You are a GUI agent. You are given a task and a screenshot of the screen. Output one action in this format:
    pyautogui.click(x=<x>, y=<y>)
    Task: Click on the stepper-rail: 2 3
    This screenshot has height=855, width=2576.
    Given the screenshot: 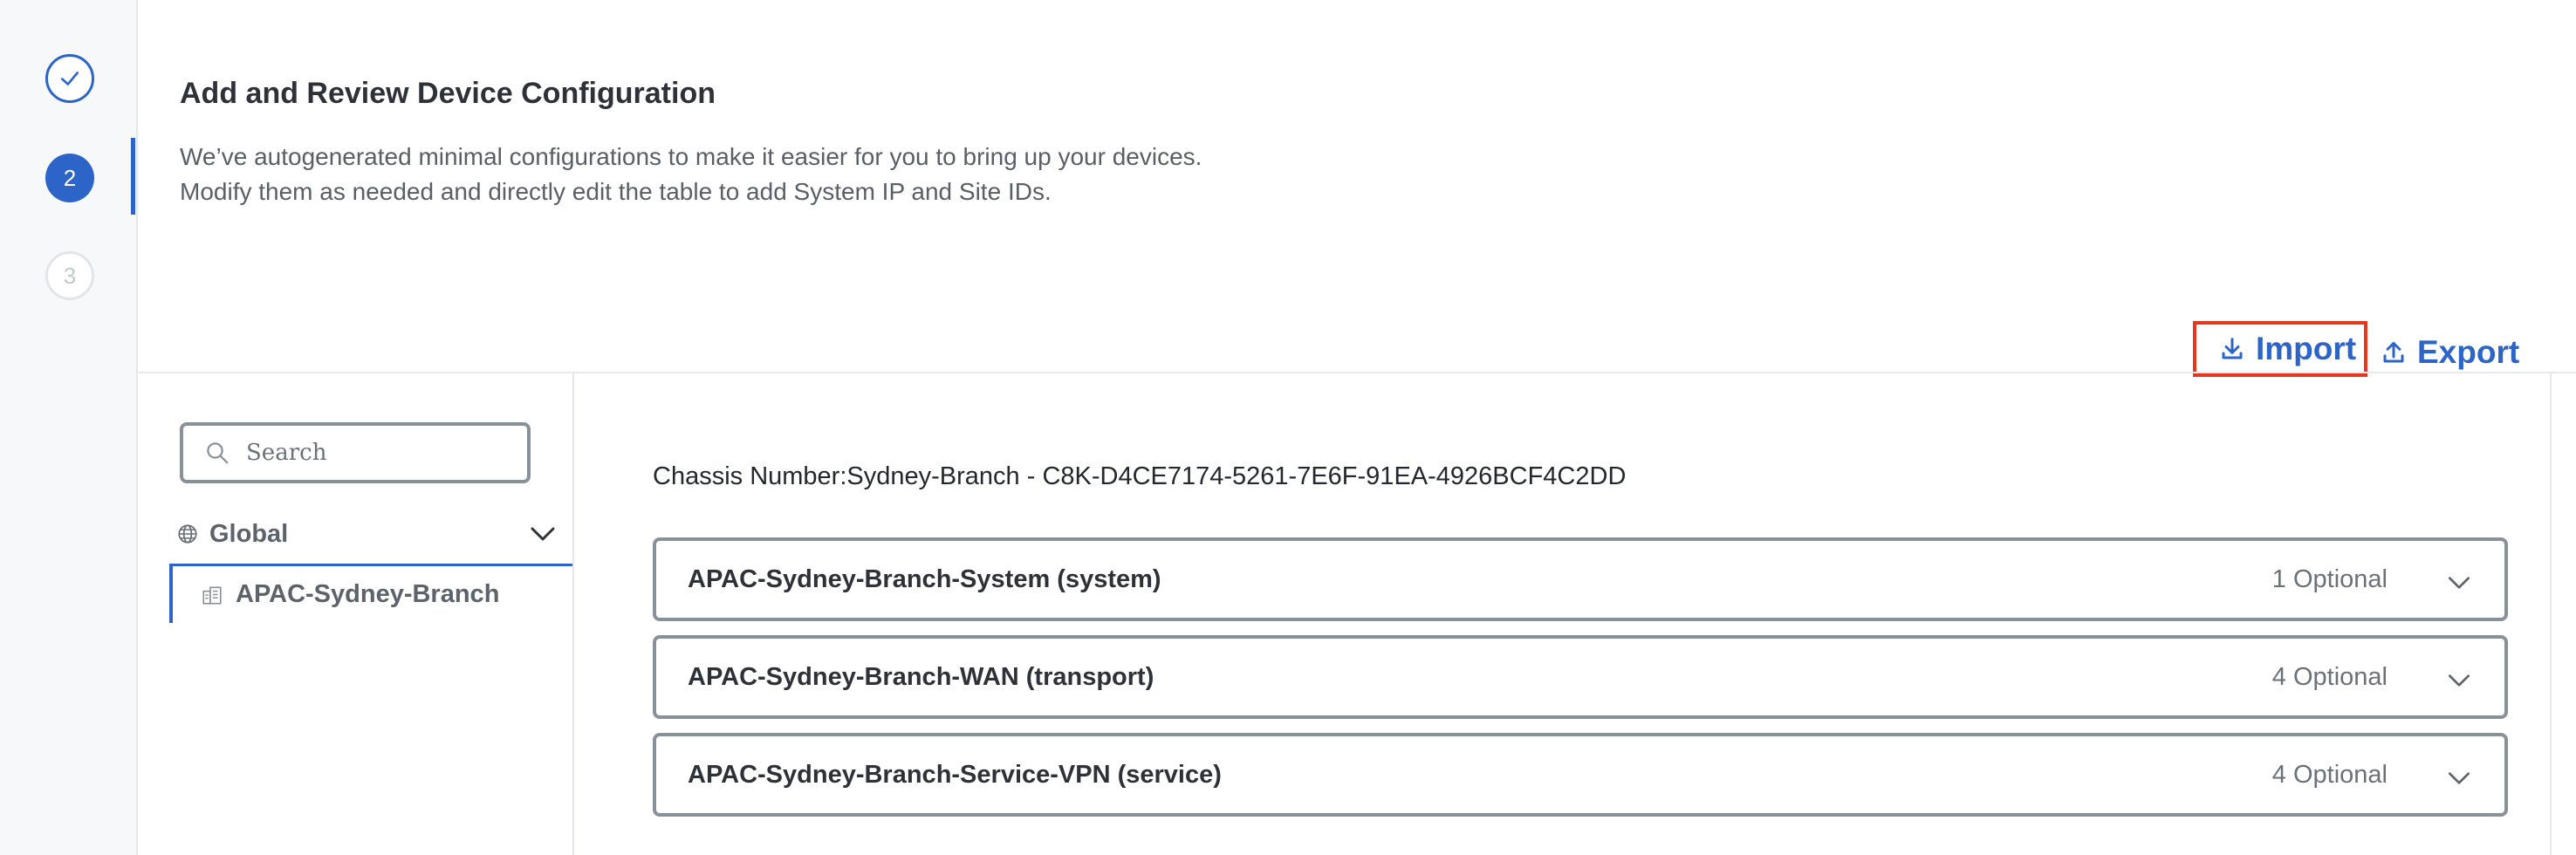 What is the action you would take?
    pyautogui.click(x=69, y=427)
    